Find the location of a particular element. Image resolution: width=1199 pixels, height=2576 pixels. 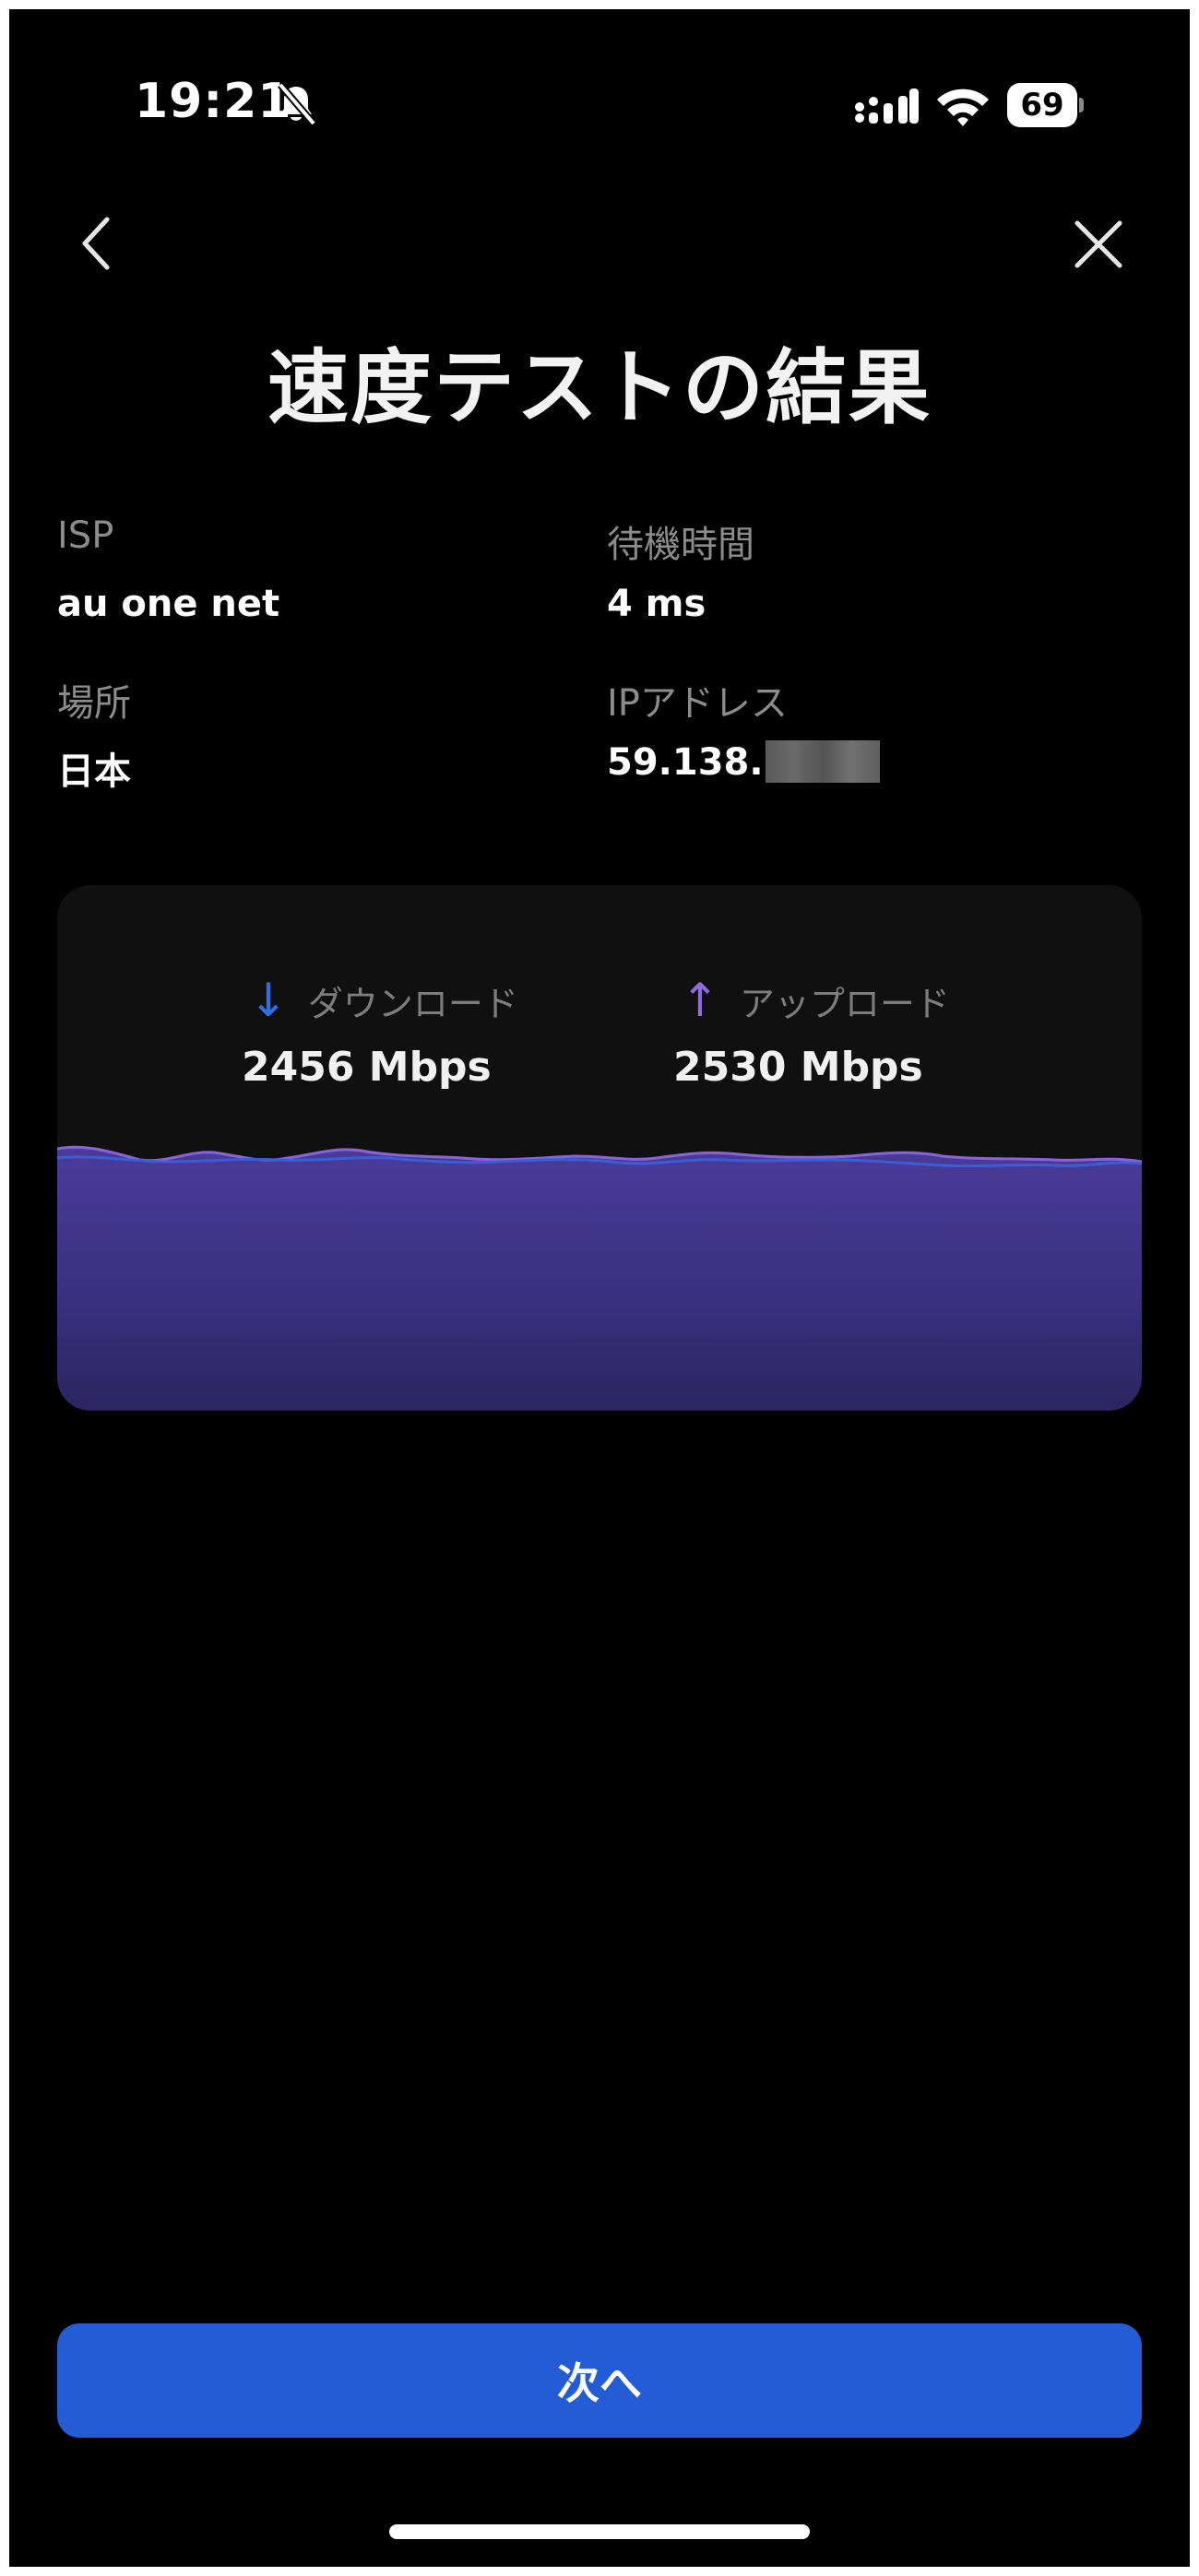

download-value: 2456 Mbps is located at coordinates (367, 1067).